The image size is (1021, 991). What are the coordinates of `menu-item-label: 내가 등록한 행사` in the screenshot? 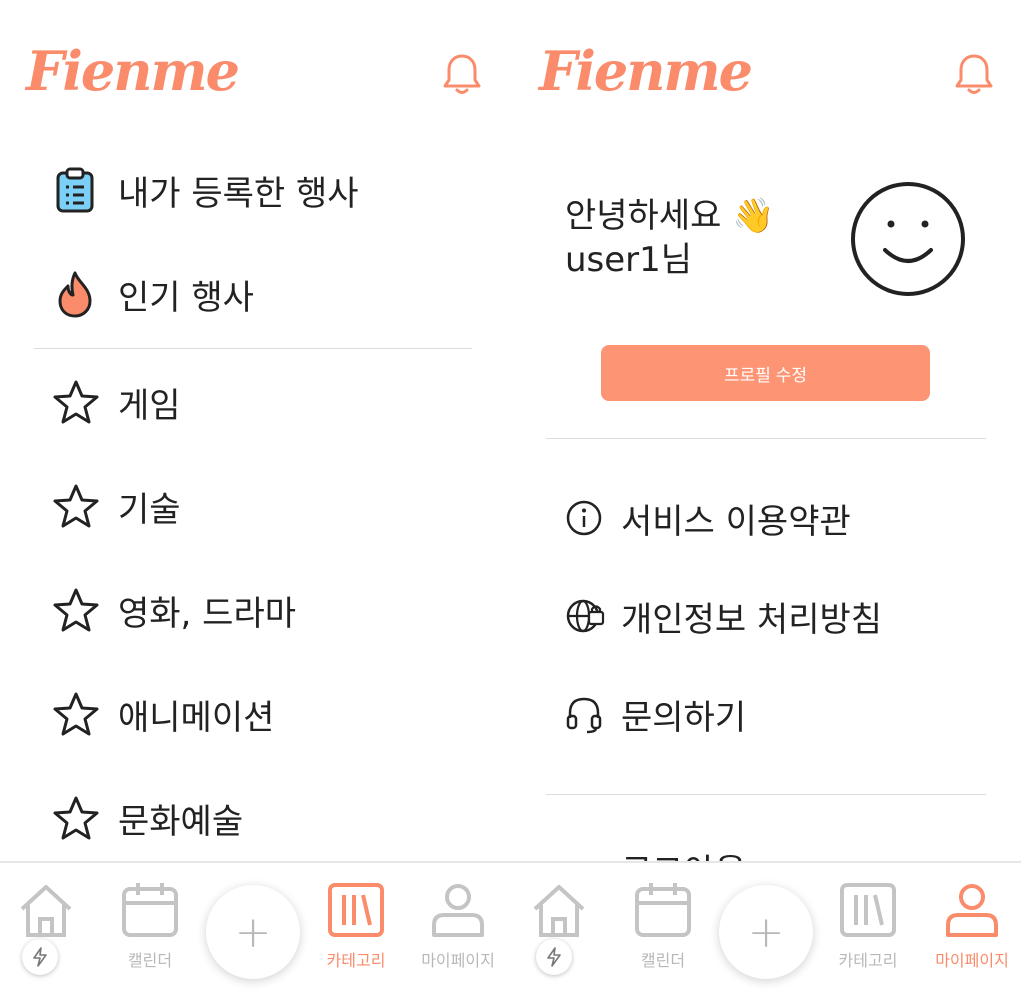 It's located at (238, 193).